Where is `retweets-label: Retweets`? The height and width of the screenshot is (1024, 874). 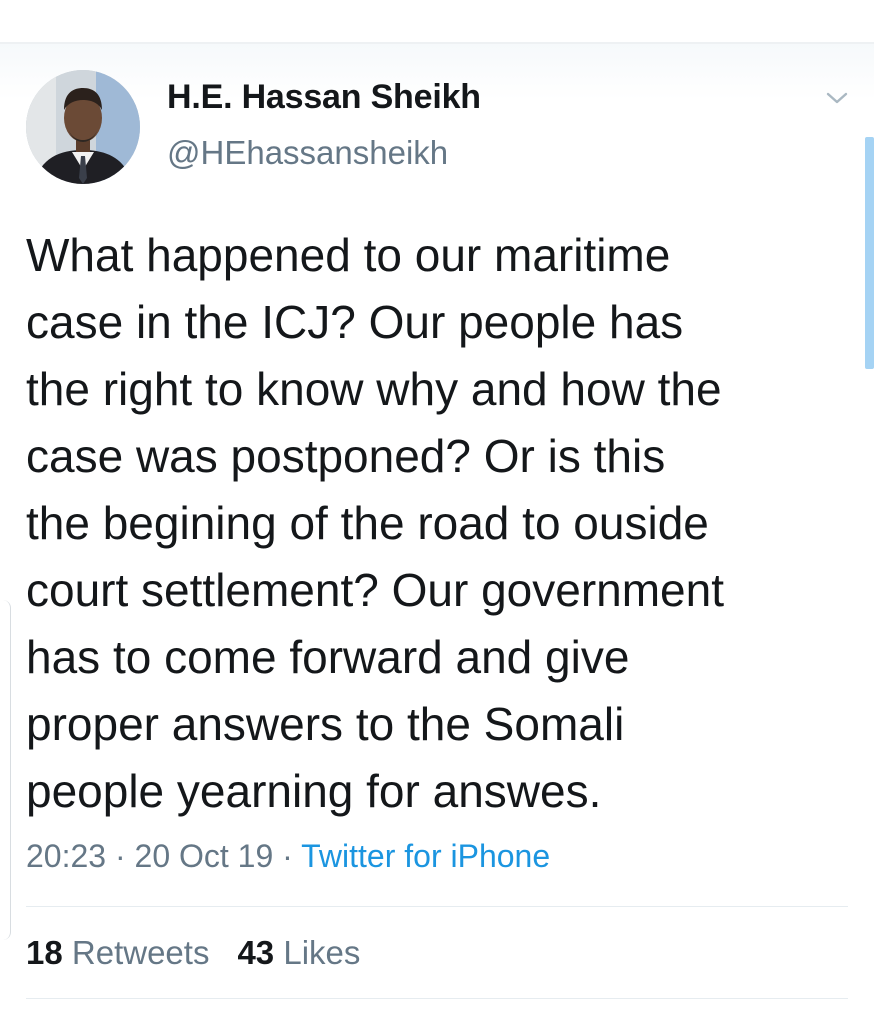 retweets-label: Retweets is located at coordinates (140, 952).